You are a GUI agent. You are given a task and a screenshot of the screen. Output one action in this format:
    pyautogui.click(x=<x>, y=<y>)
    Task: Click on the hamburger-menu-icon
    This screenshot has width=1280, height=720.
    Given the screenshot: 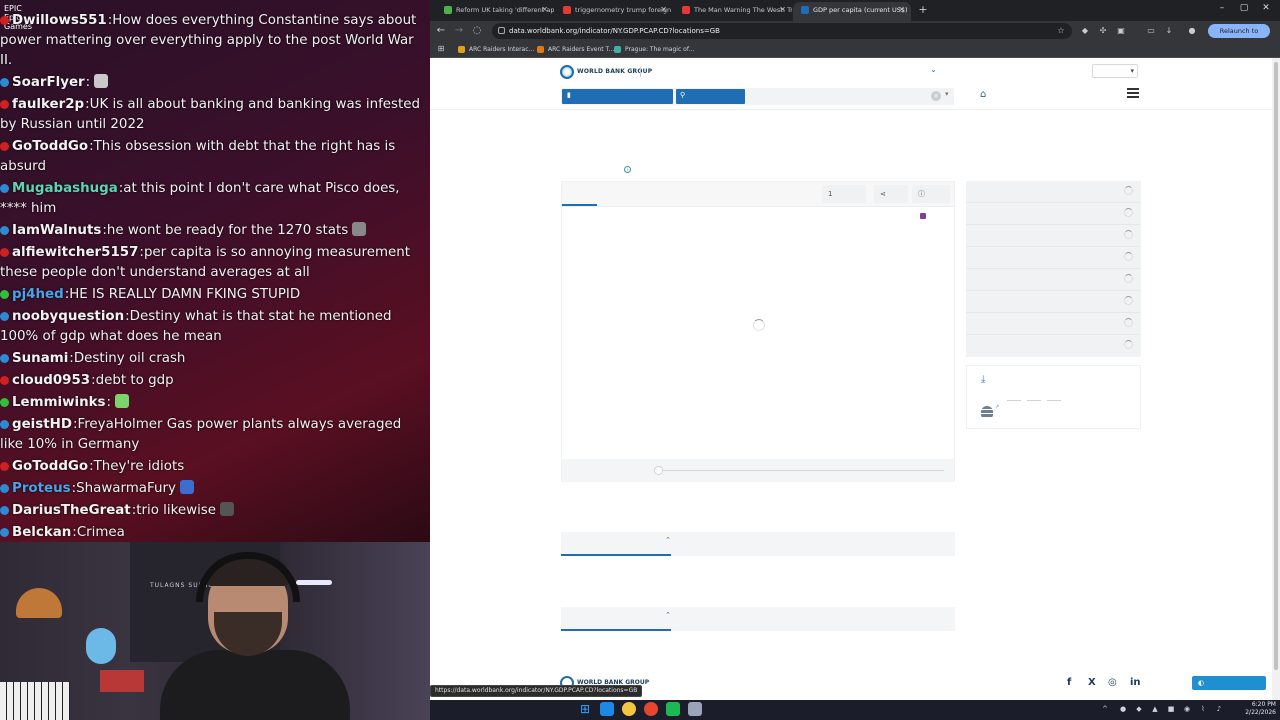 What is the action you would take?
    pyautogui.click(x=1133, y=93)
    